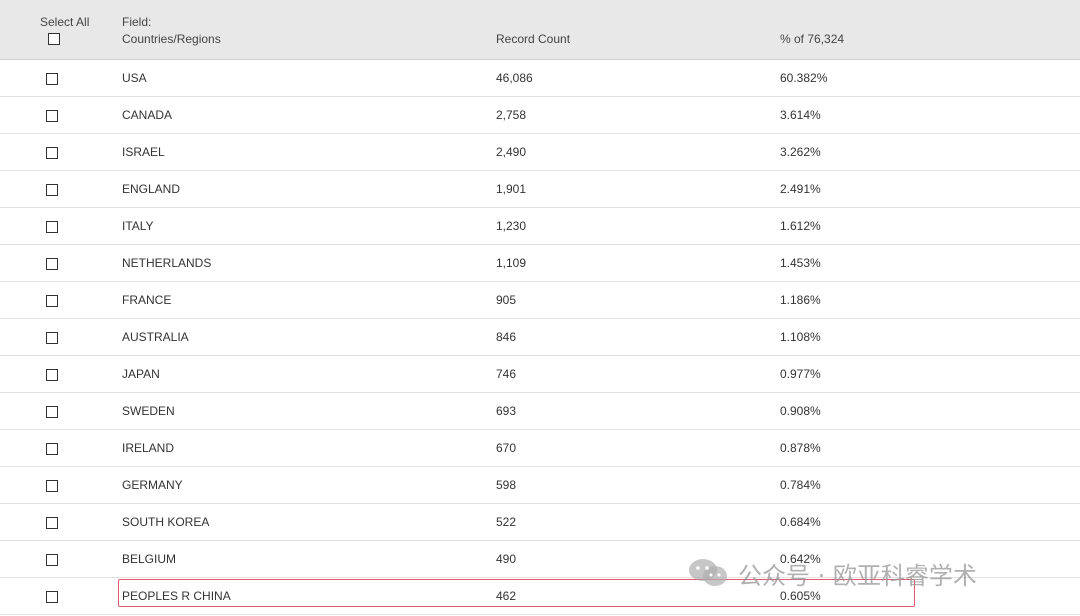  Describe the element at coordinates (151, 189) in the screenshot. I see `country-cell: ENGLAND` at that location.